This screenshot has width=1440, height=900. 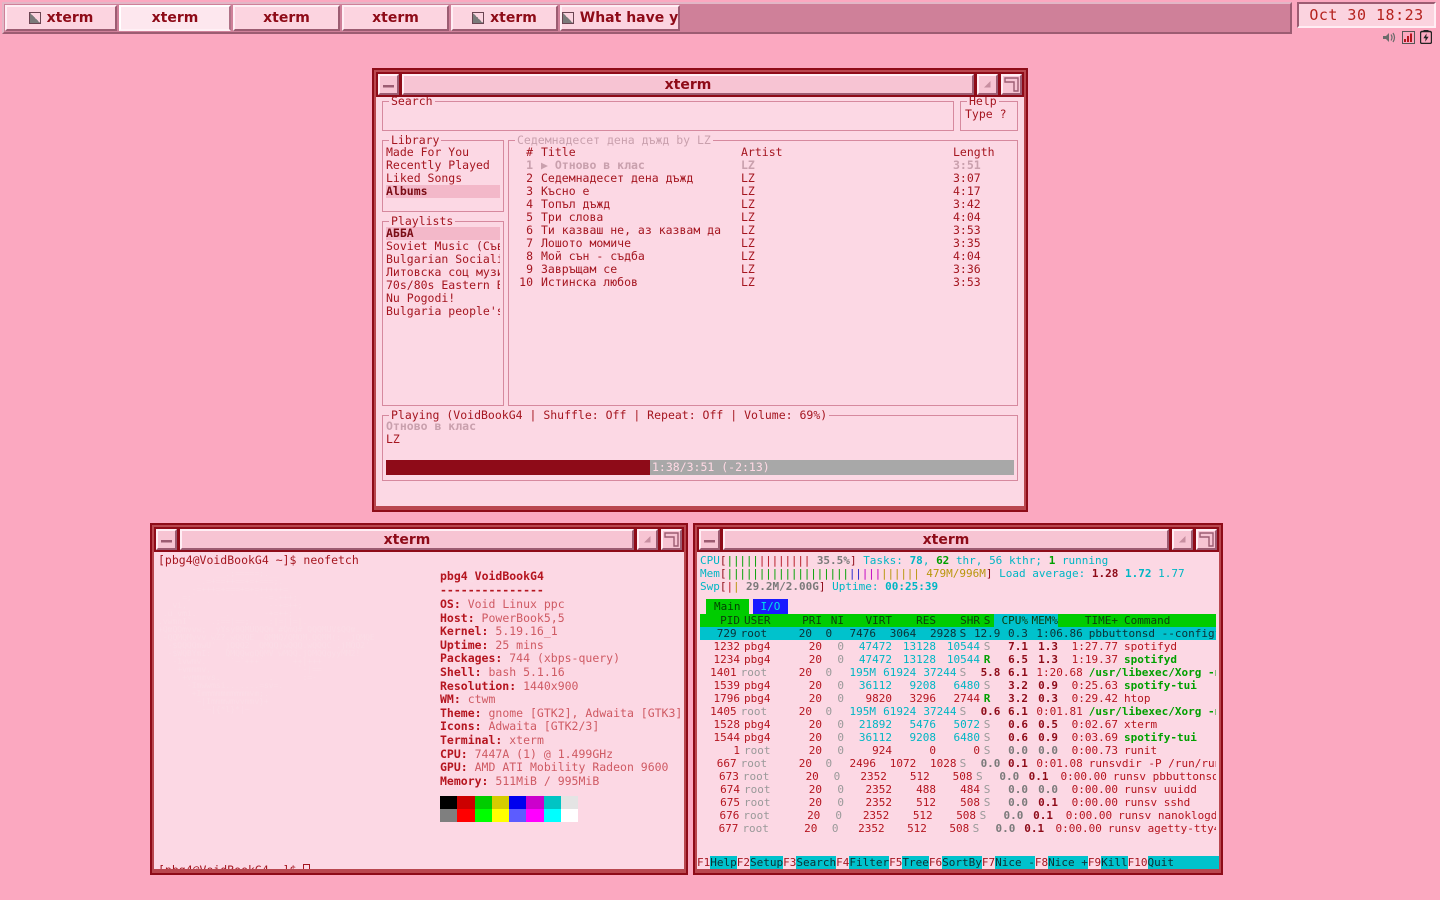 What do you see at coordinates (961, 606) in the screenshot?
I see `htop-tabs: Main I/O` at bounding box center [961, 606].